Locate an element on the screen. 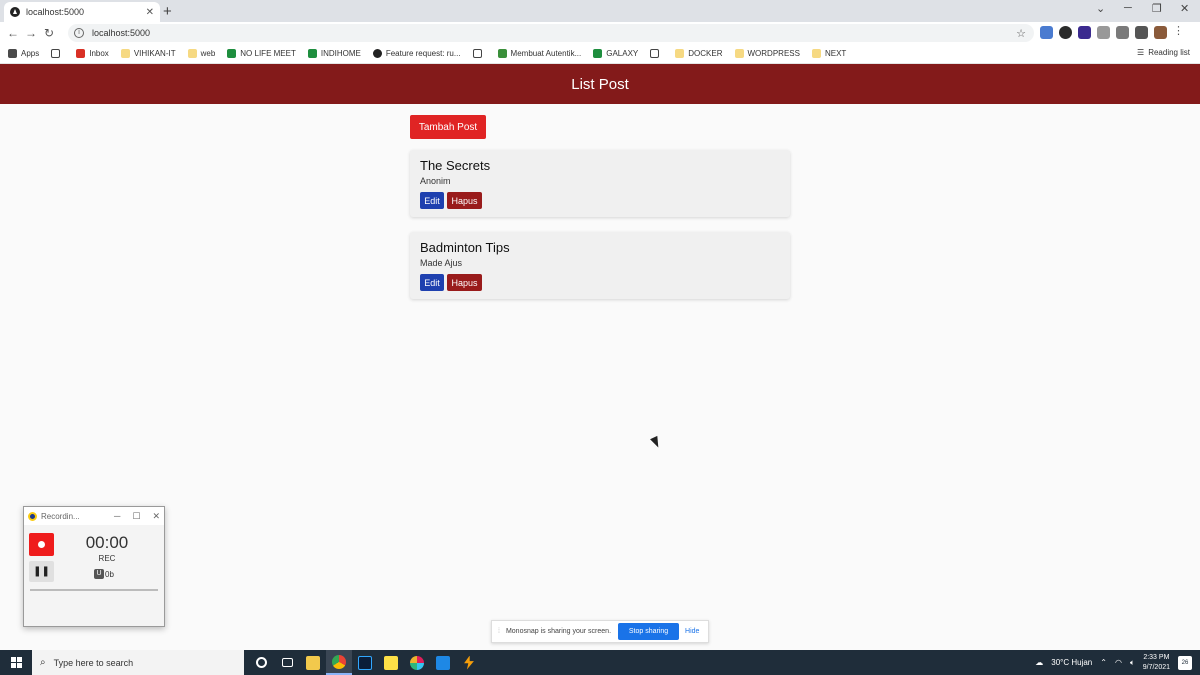 The width and height of the screenshot is (1200, 675). bookmark-nolifemeet: NO LIFE MEET is located at coordinates (261, 53).